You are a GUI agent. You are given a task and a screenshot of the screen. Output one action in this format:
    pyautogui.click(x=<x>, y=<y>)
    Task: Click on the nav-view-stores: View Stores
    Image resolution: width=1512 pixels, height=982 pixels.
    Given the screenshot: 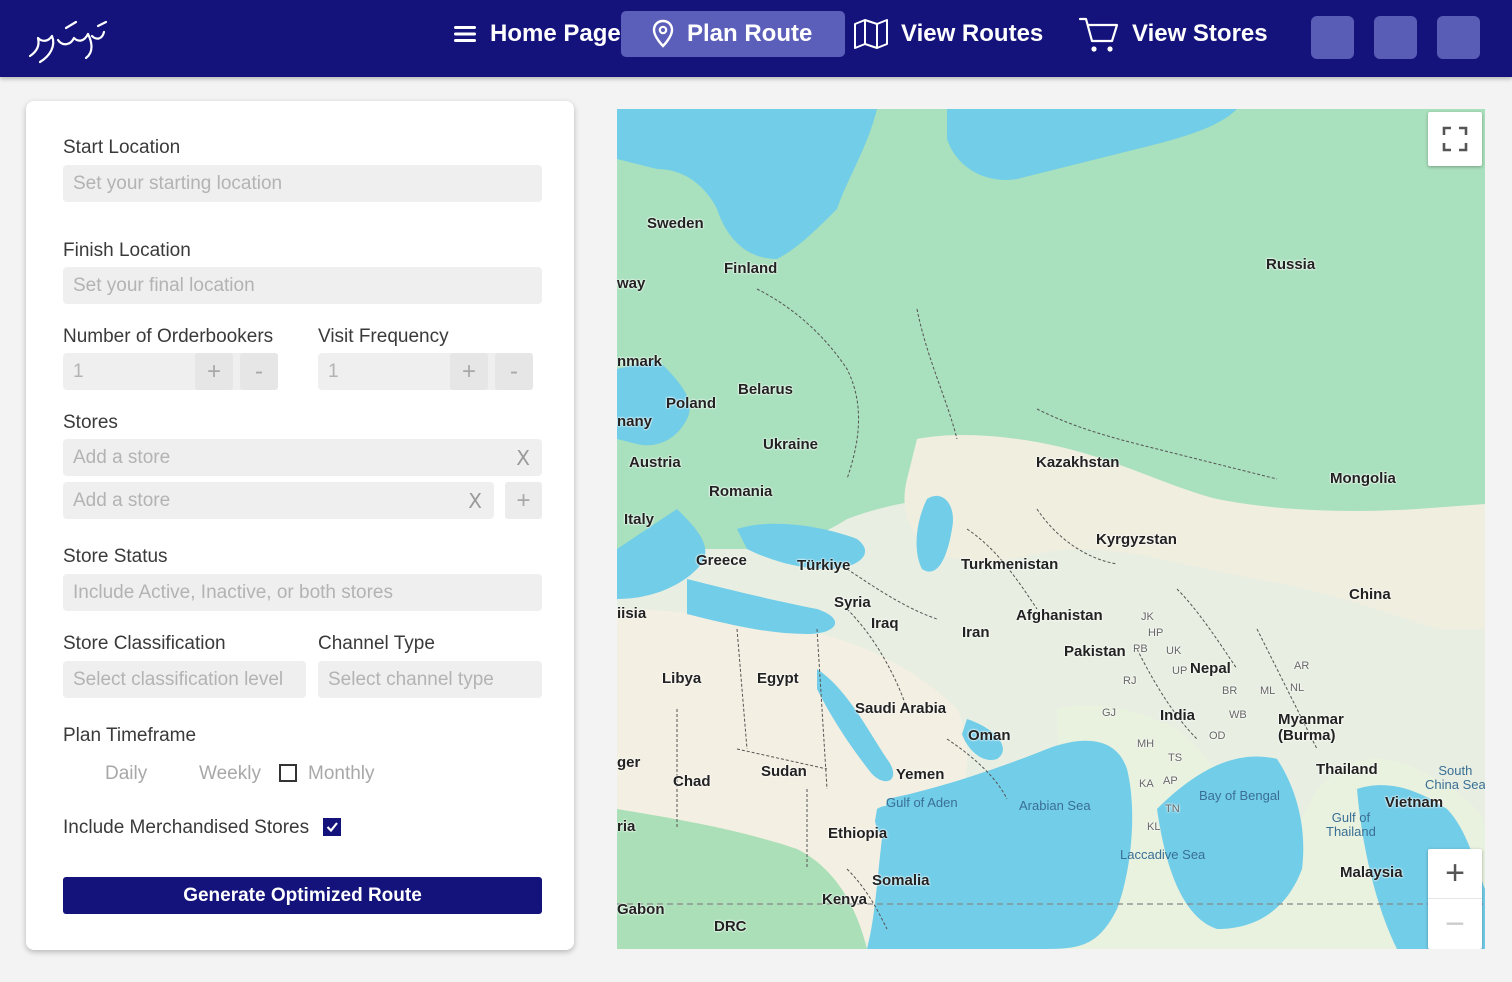 What is the action you would take?
    pyautogui.click(x=1173, y=34)
    